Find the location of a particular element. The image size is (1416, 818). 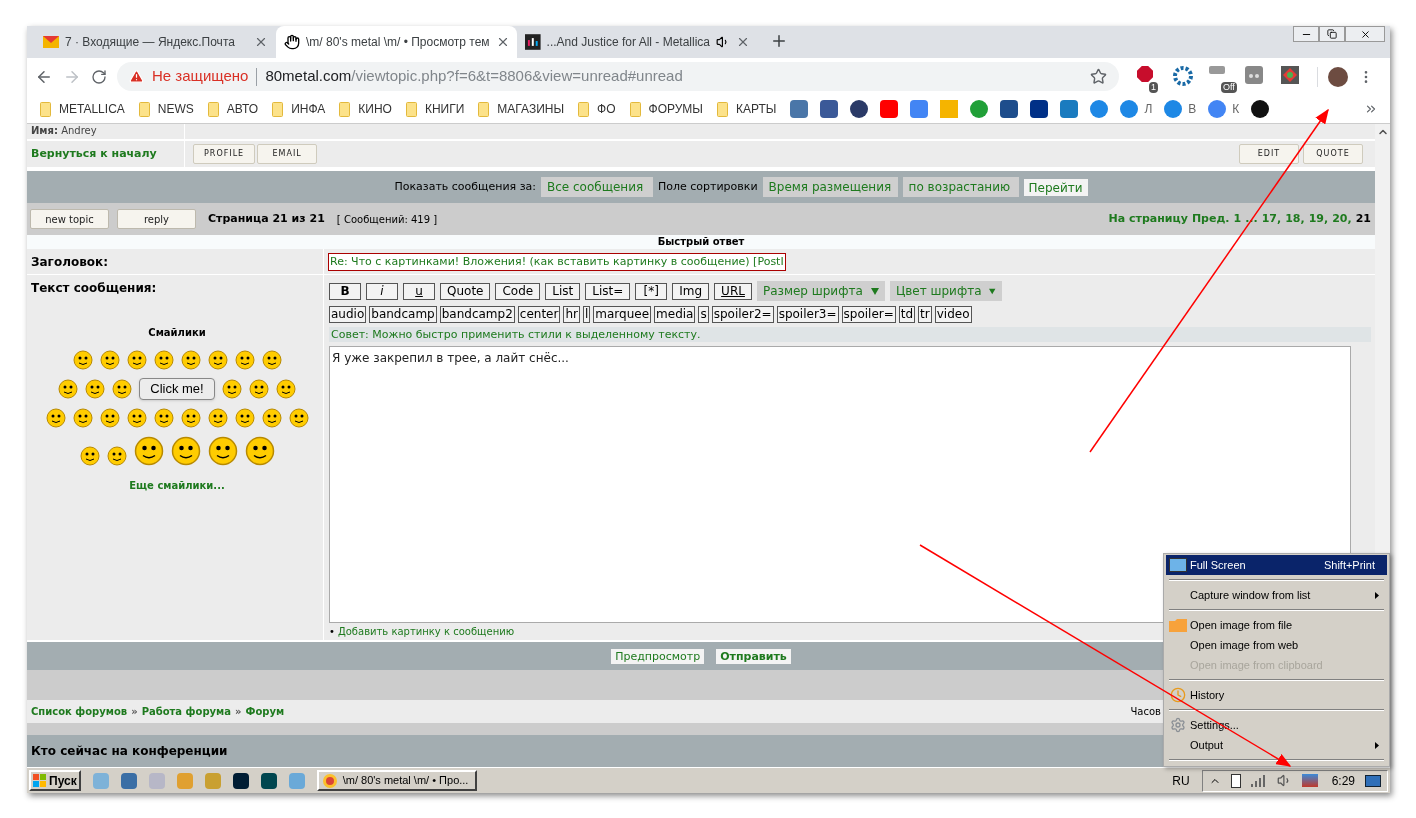

more-bookmarks-icon is located at coordinates (1371, 109).